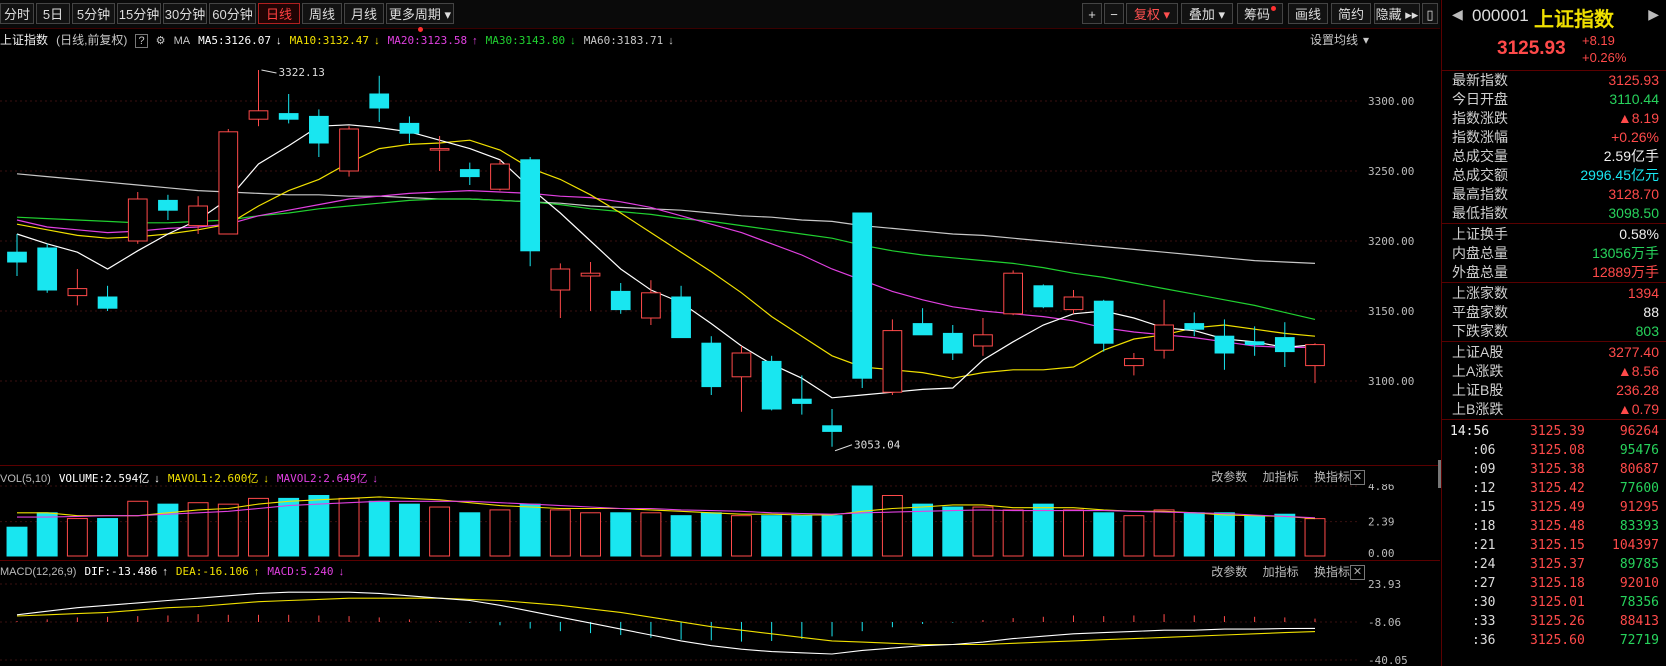 This screenshot has height=666, width=1666. I want to click on stock-code: 000001, so click(1500, 15).